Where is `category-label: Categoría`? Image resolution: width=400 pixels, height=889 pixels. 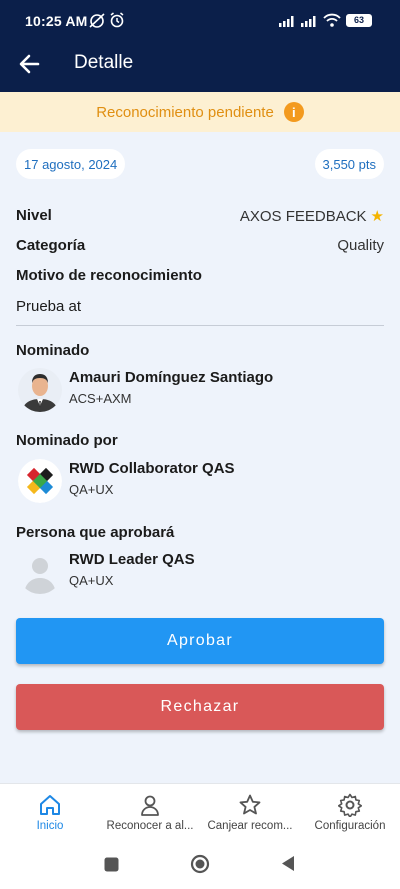
category-label: Categoría is located at coordinates (51, 245).